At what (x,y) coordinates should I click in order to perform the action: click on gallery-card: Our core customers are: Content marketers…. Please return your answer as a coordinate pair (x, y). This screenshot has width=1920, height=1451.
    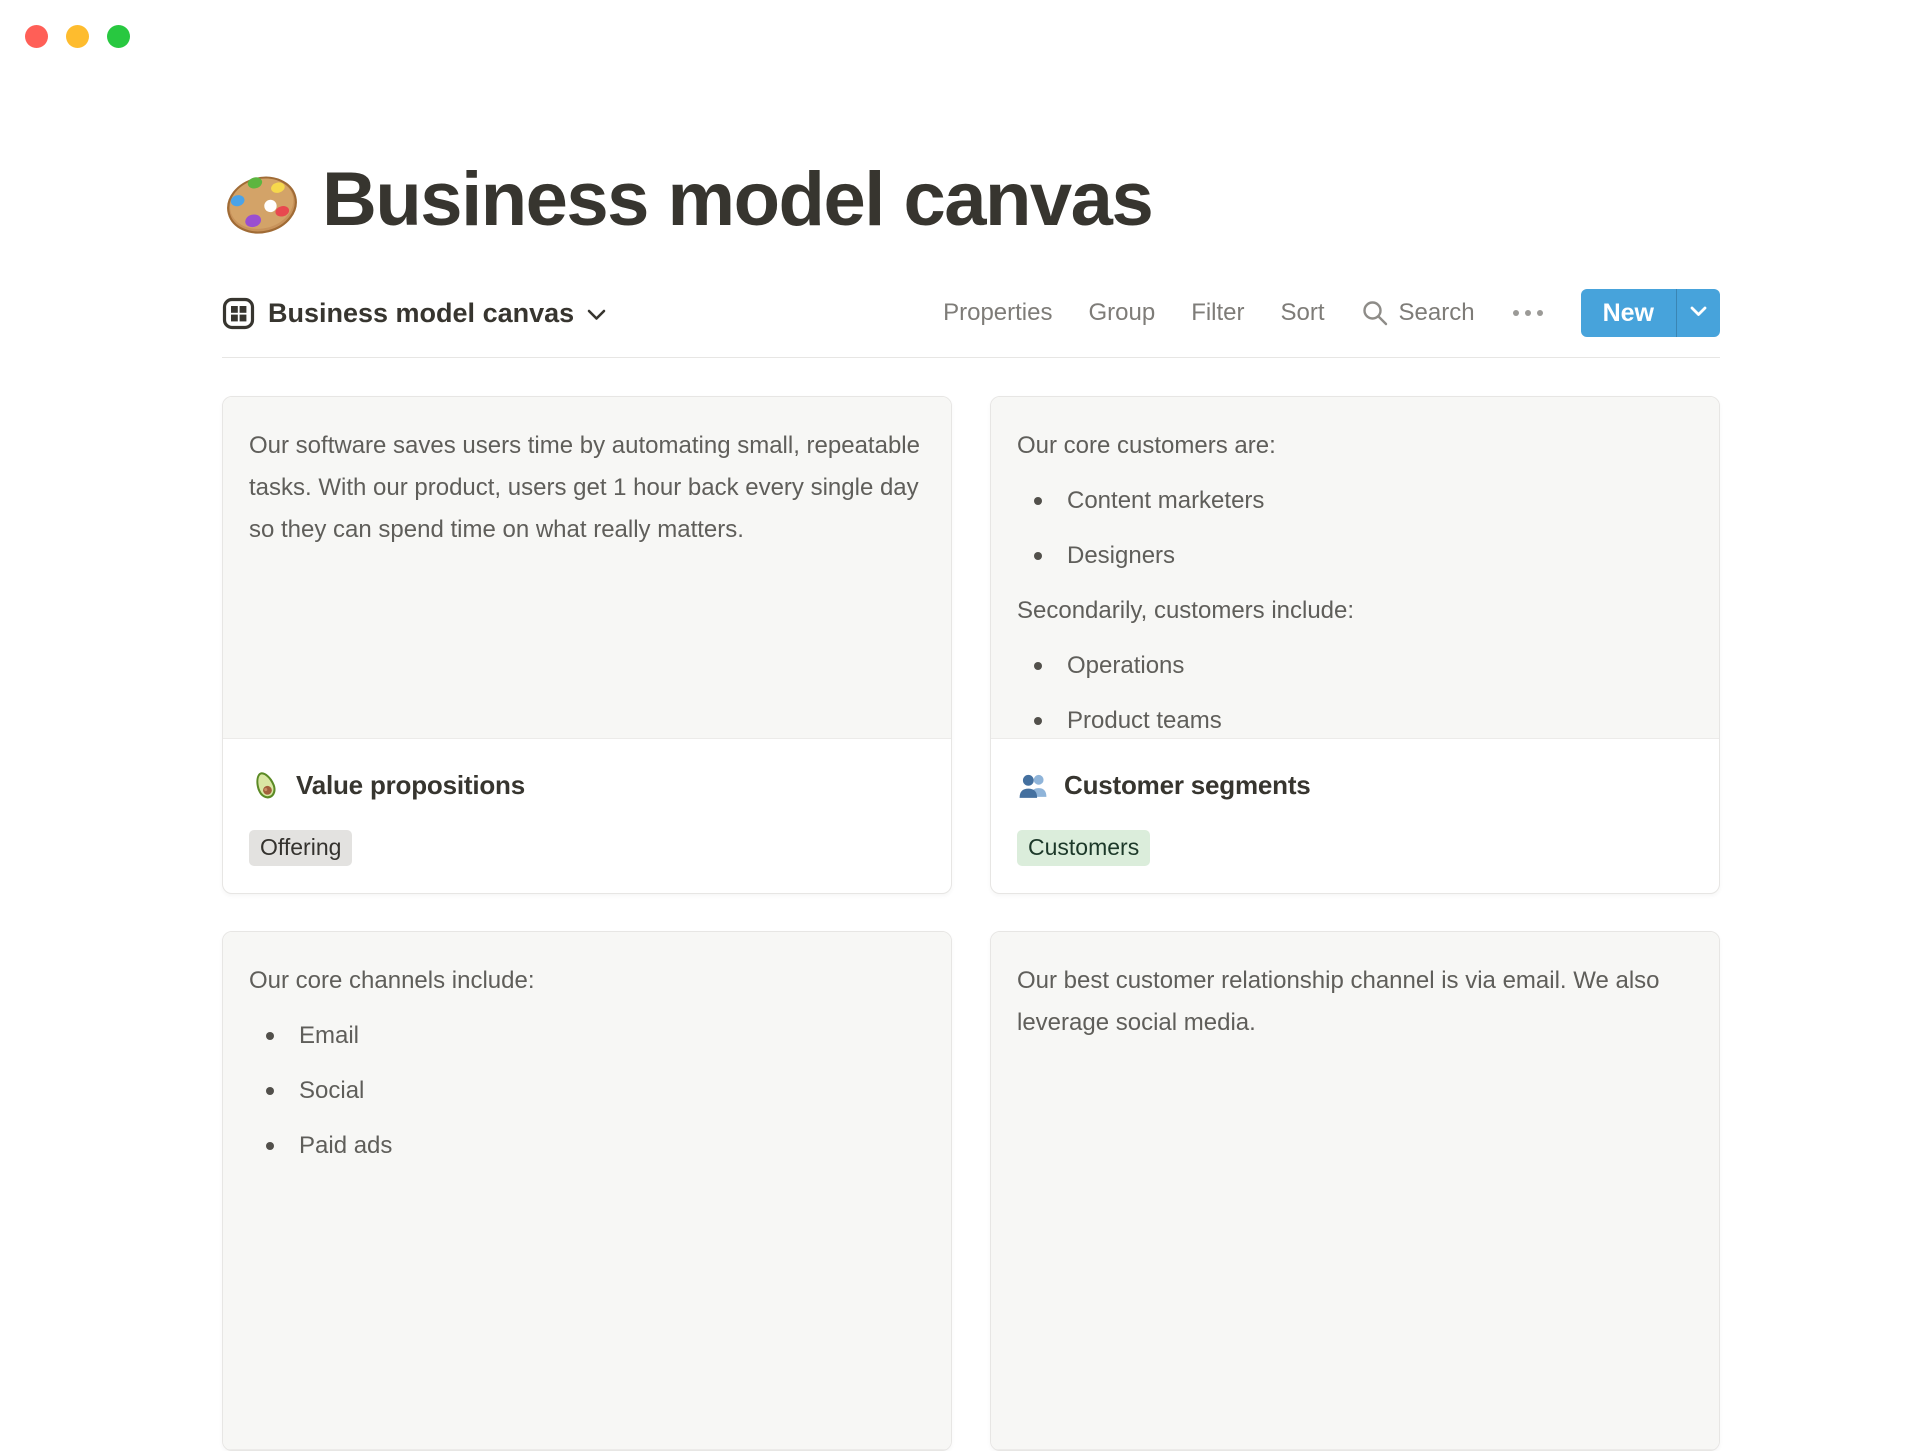
    Looking at the image, I should click on (1355, 645).